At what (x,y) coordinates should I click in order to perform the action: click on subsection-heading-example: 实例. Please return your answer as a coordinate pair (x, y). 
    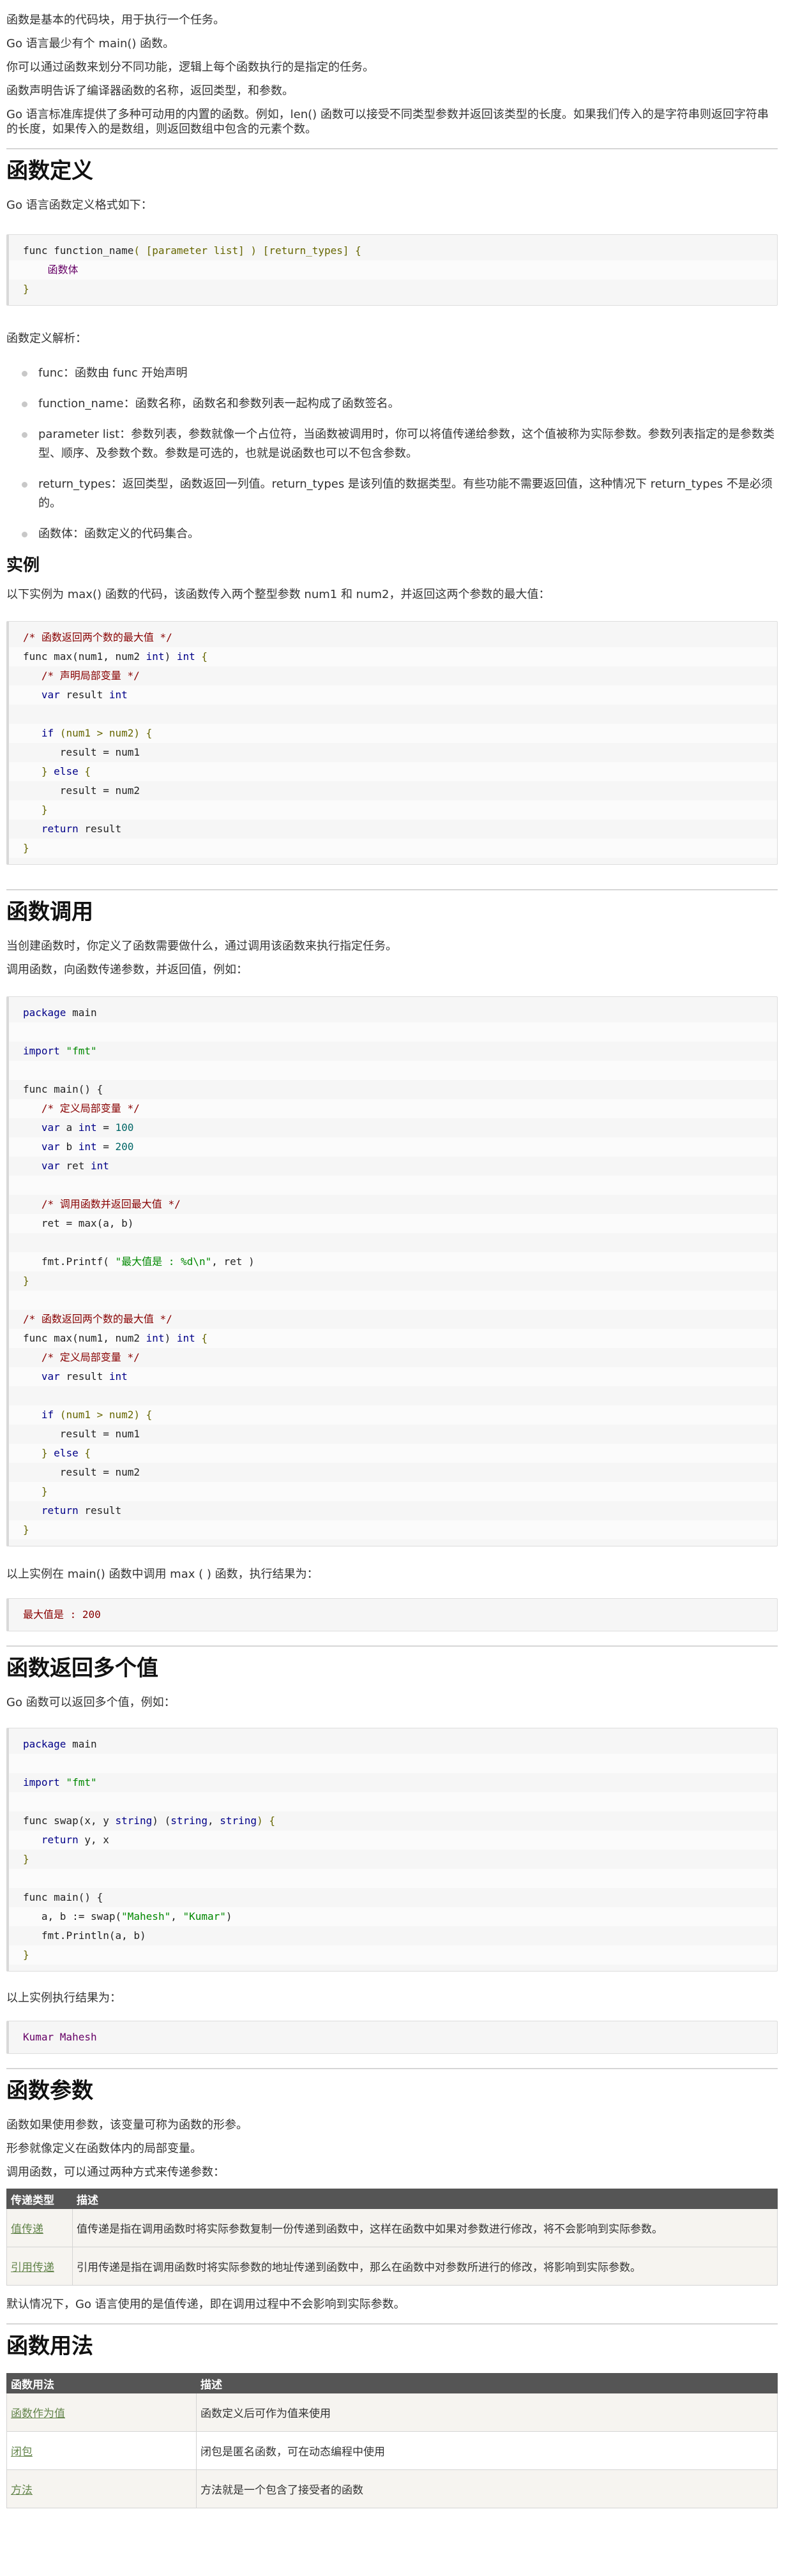
    Looking at the image, I should click on (23, 565).